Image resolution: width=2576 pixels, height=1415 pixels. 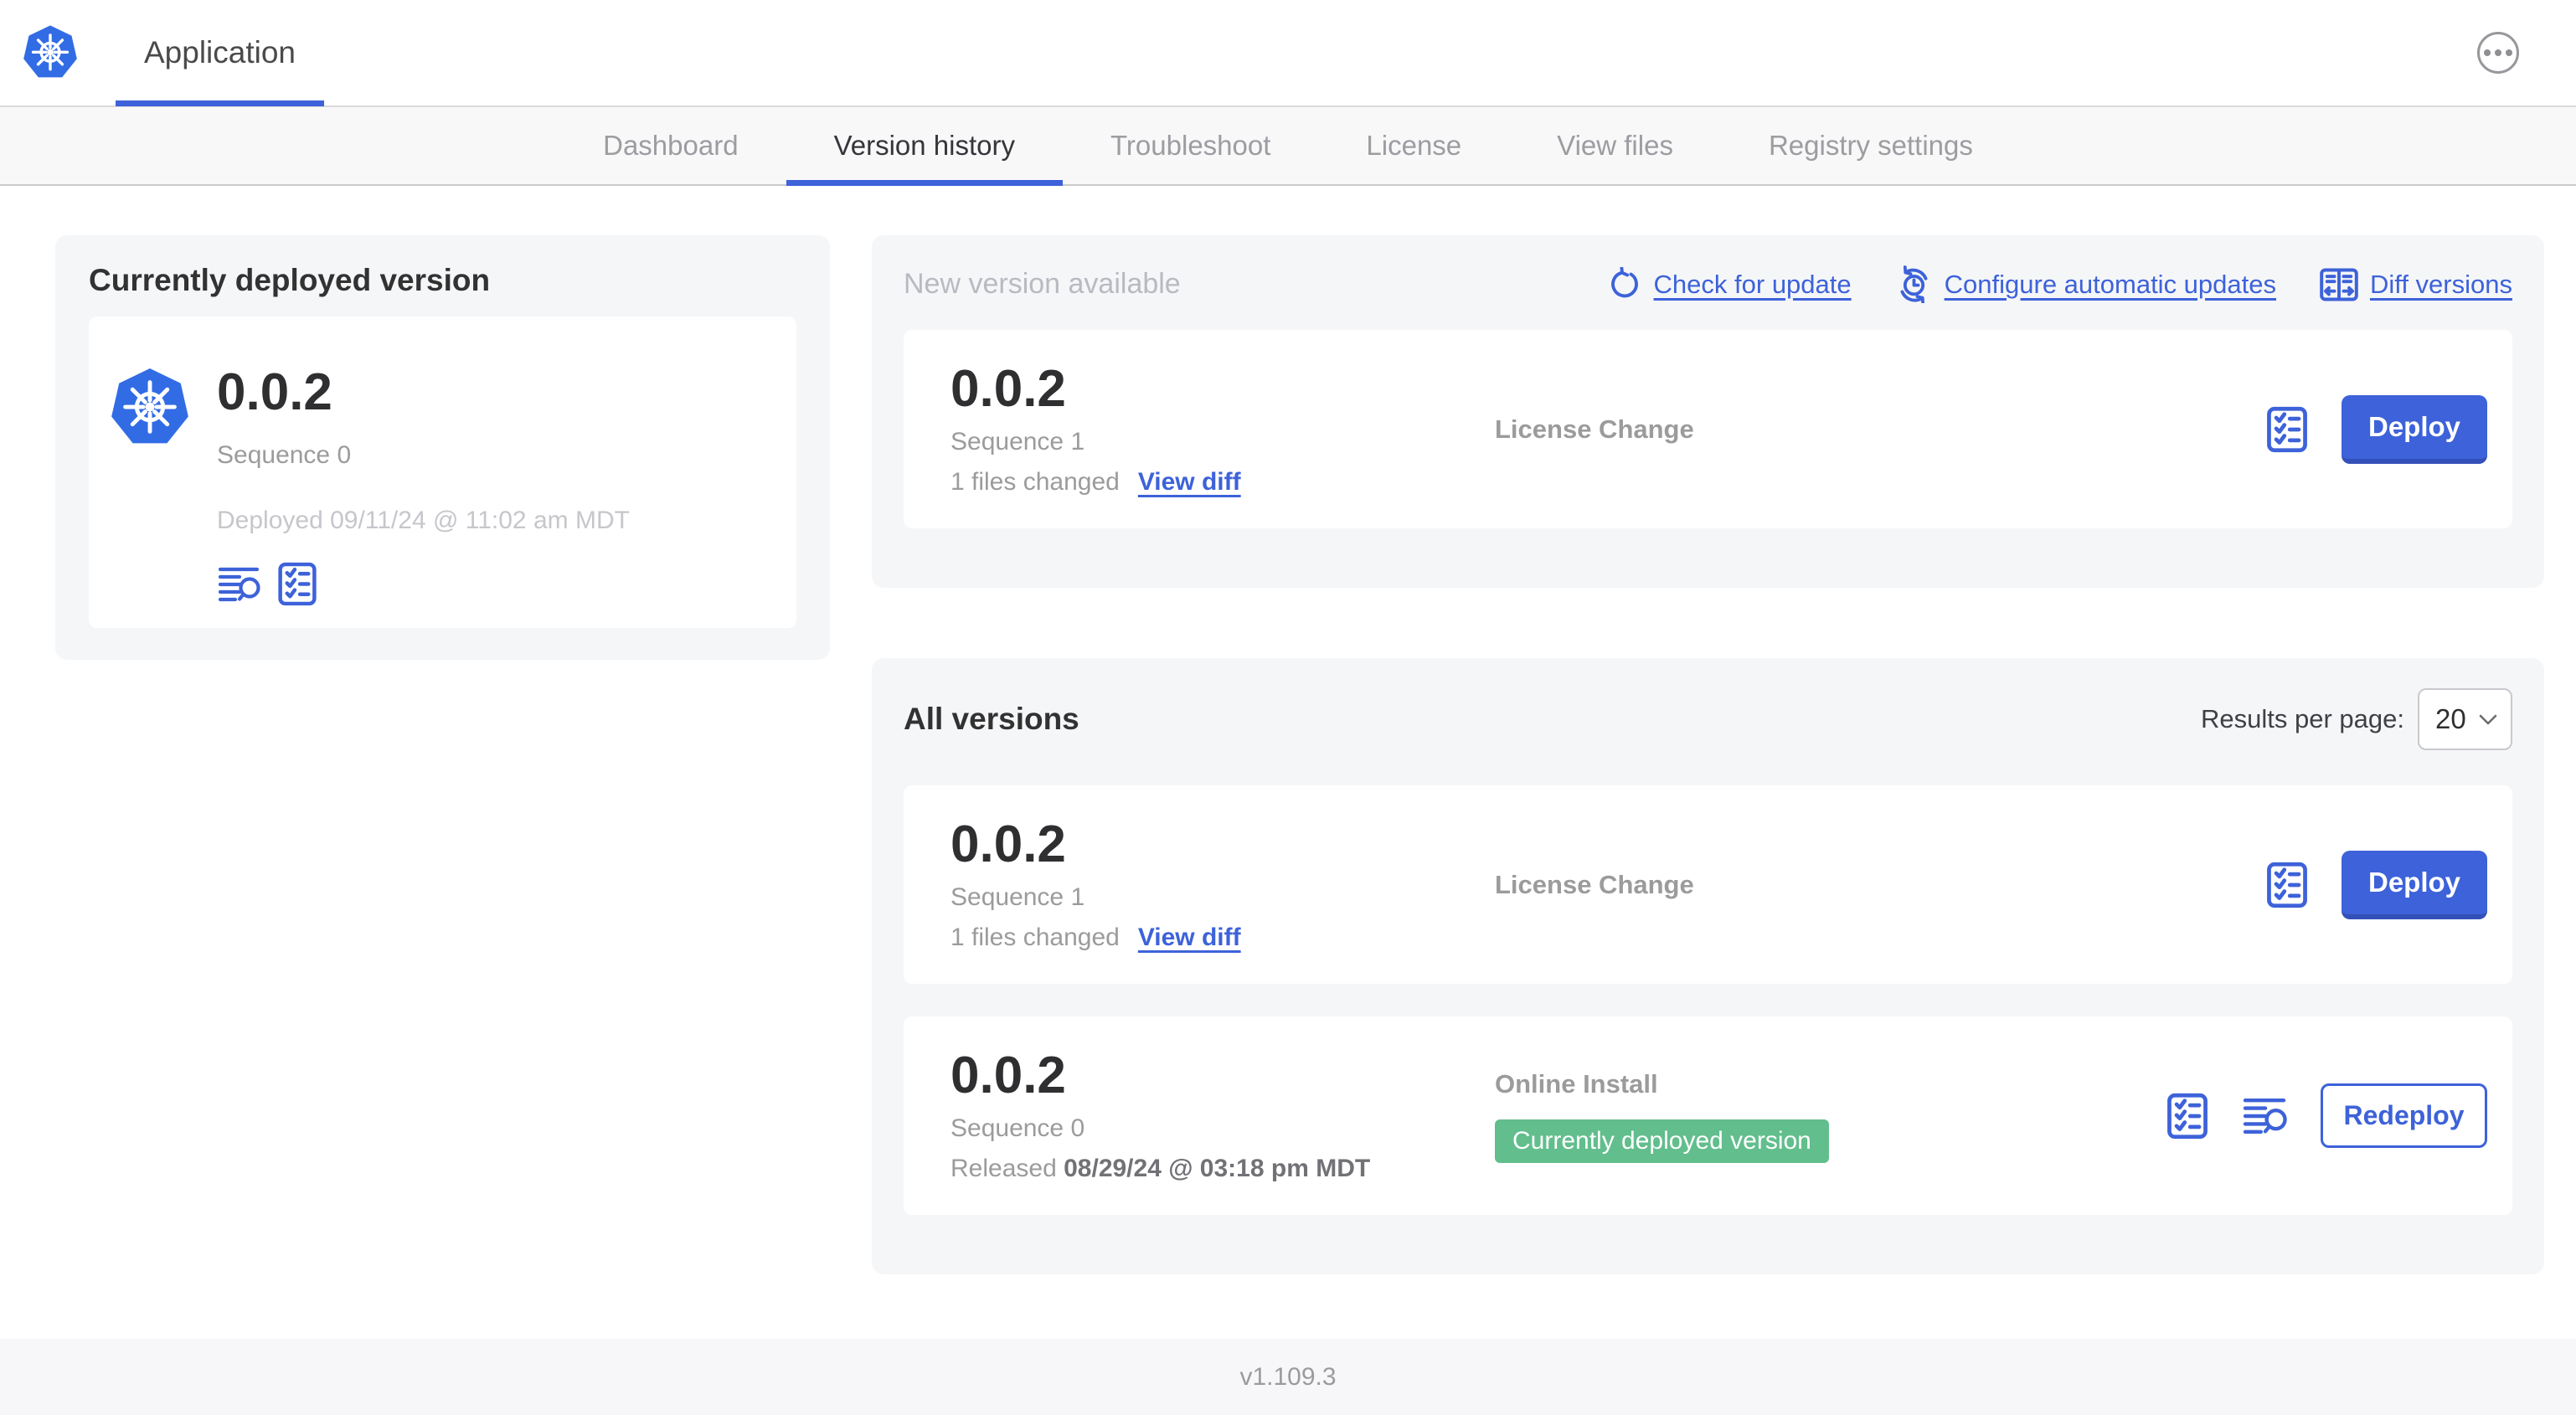 What do you see at coordinates (284, 456) in the screenshot?
I see `current-version-sequence: Sequence 0` at bounding box center [284, 456].